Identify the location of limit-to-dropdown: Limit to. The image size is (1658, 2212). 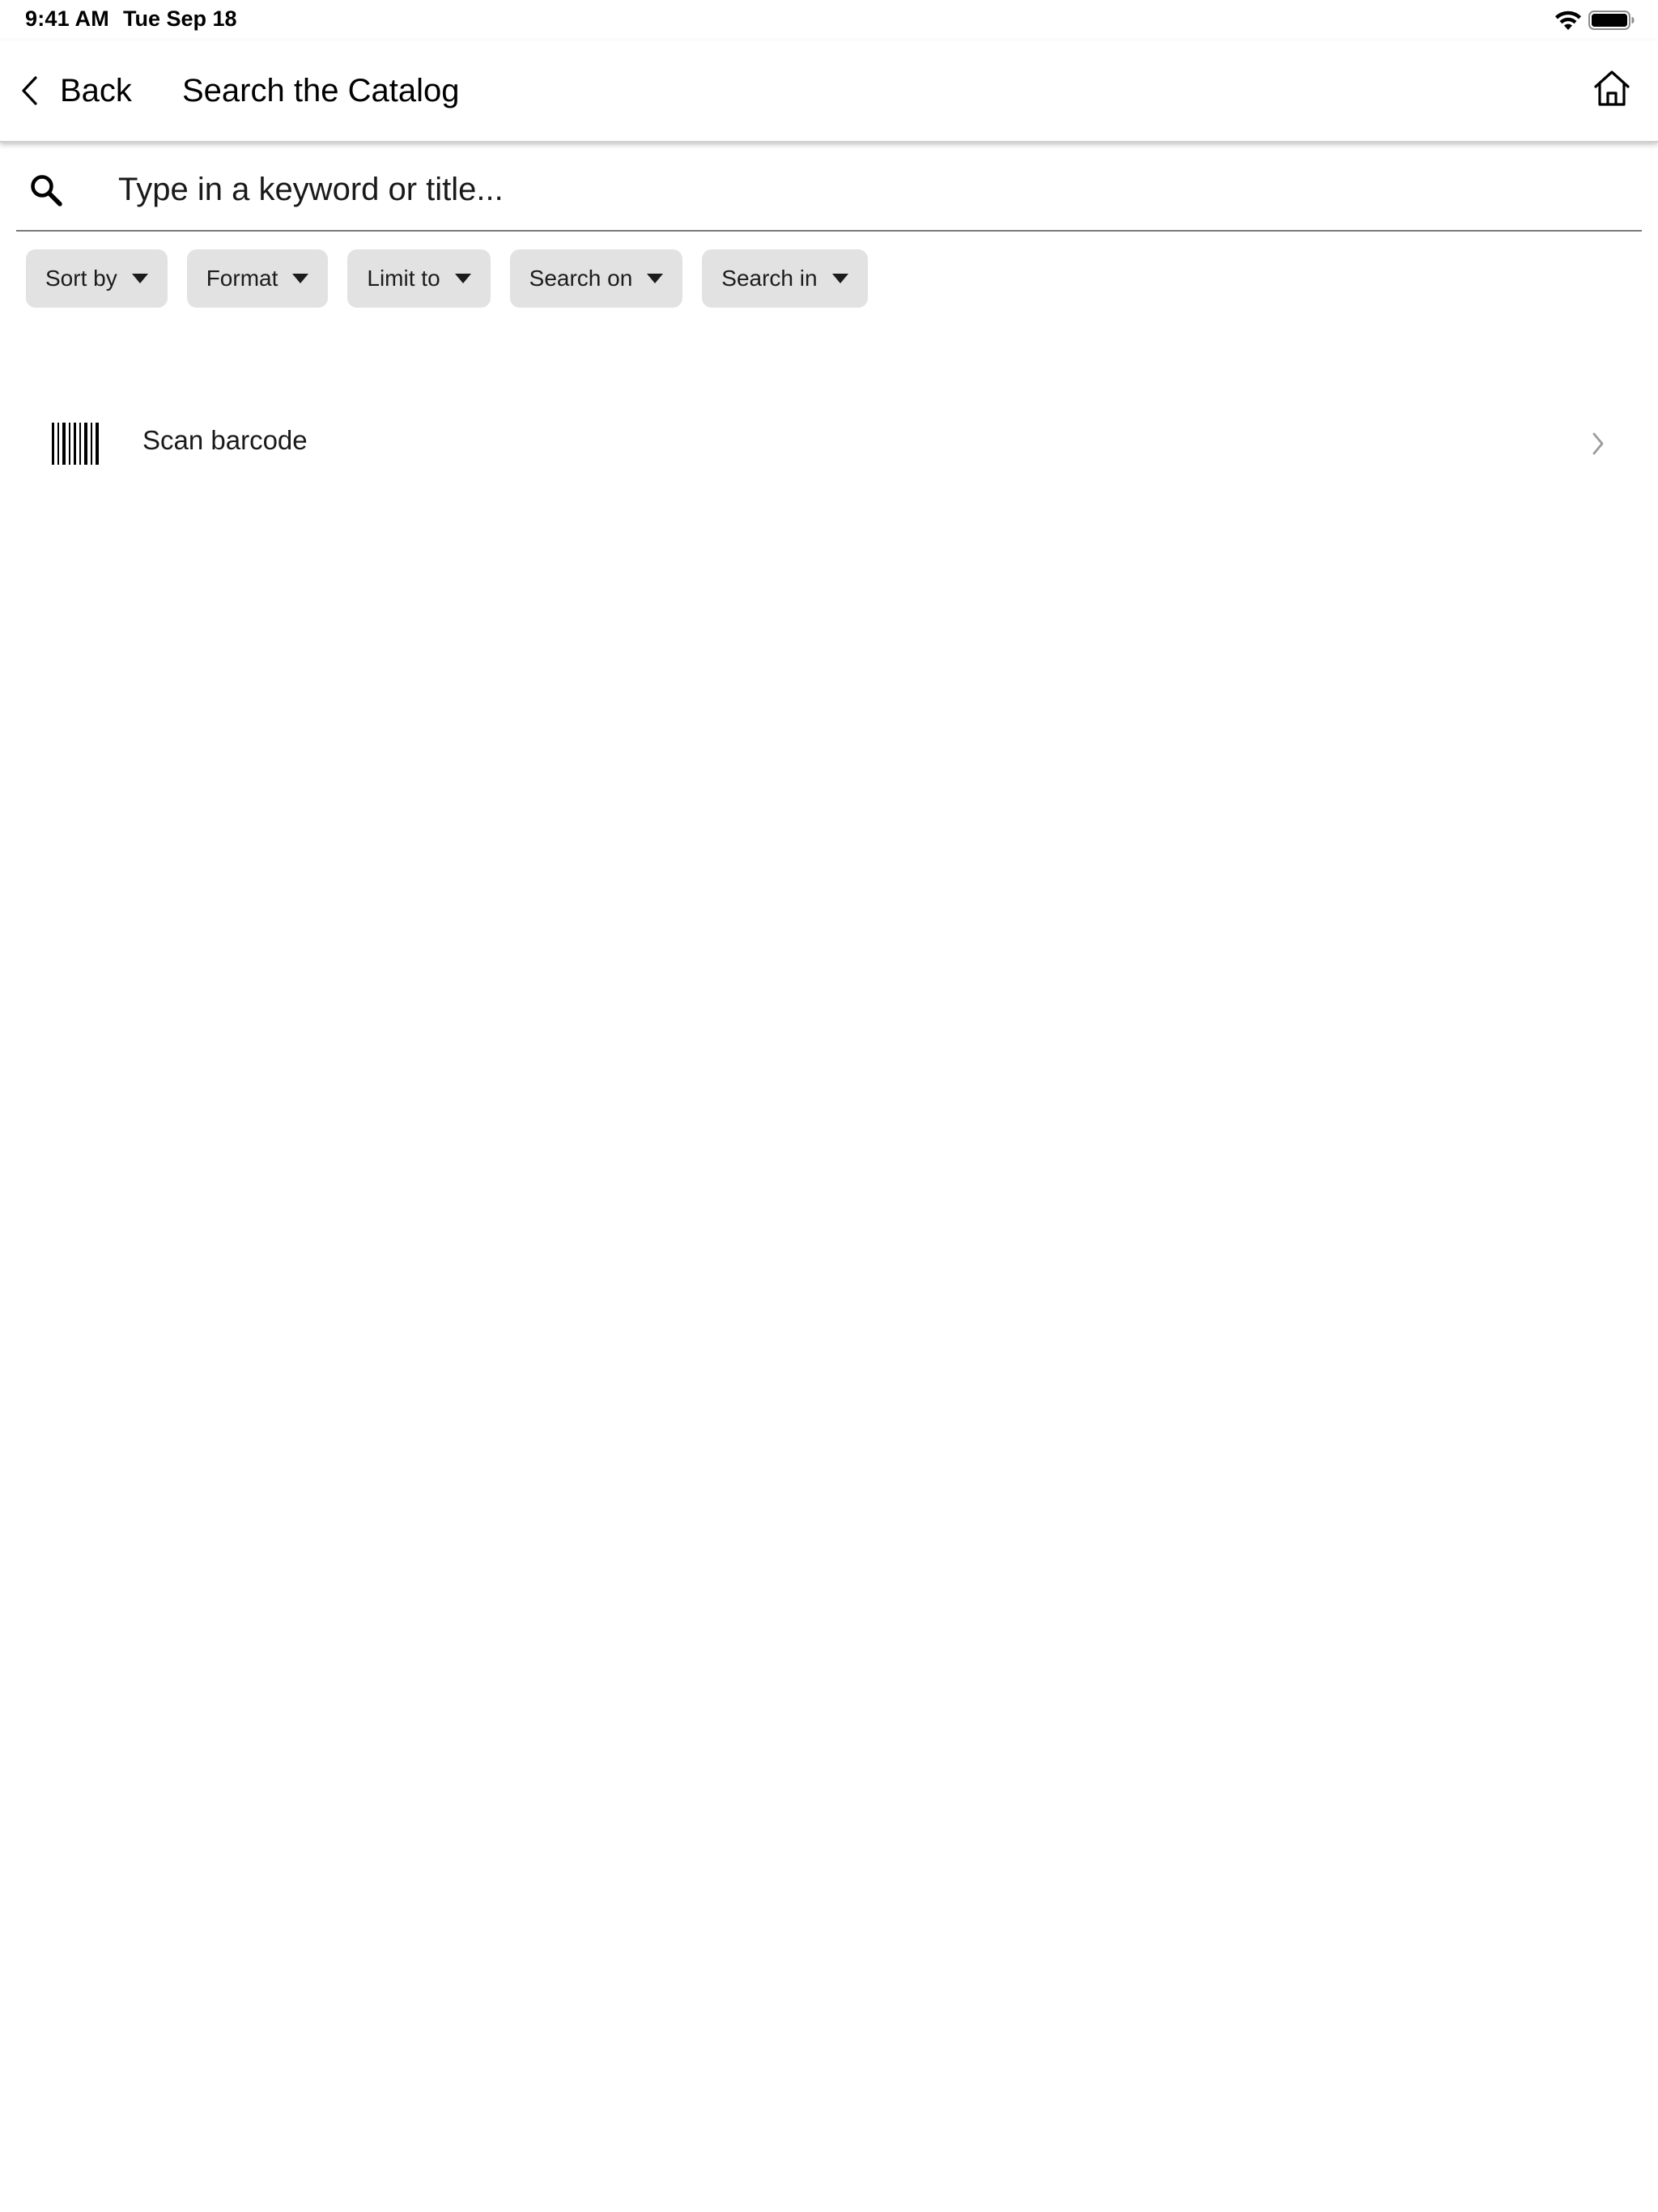
(419, 278).